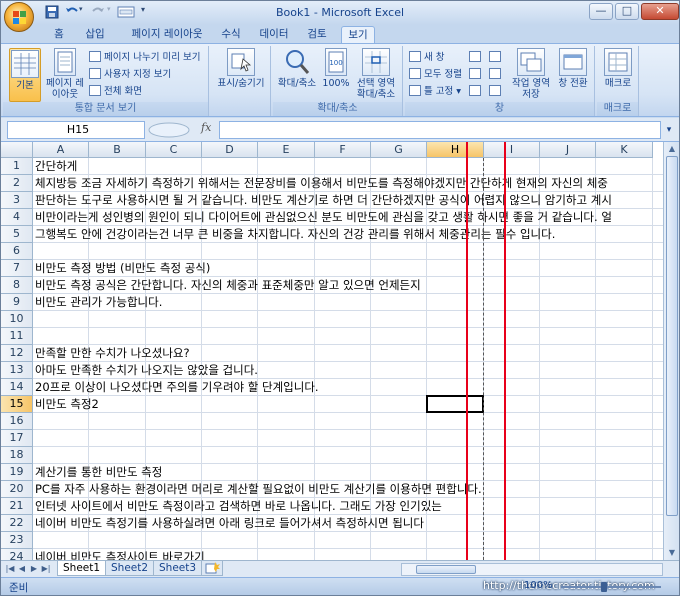  I want to click on tab-review: 검토, so click(317, 34).